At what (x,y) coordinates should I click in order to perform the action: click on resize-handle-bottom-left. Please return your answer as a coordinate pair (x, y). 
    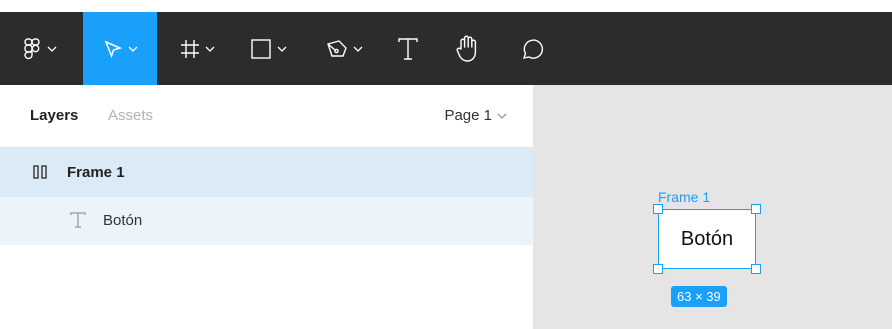
    Looking at the image, I should click on (658, 269).